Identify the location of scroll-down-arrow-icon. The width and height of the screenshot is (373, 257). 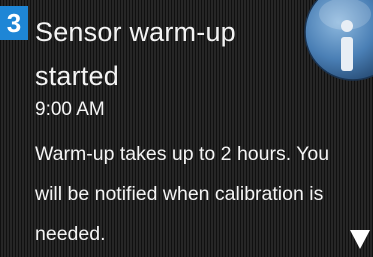
(360, 239).